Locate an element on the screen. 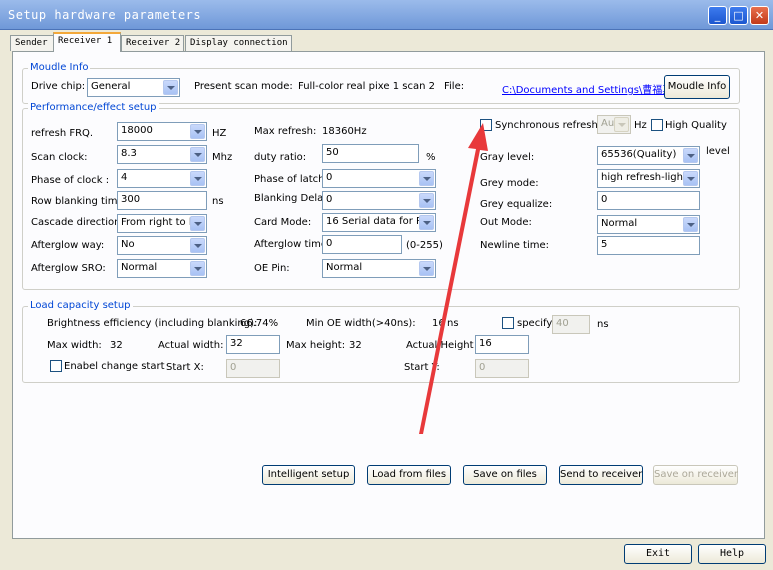 Image resolution: width=773 pixels, height=570 pixels. arrow-shape is located at coordinates (453, 278).